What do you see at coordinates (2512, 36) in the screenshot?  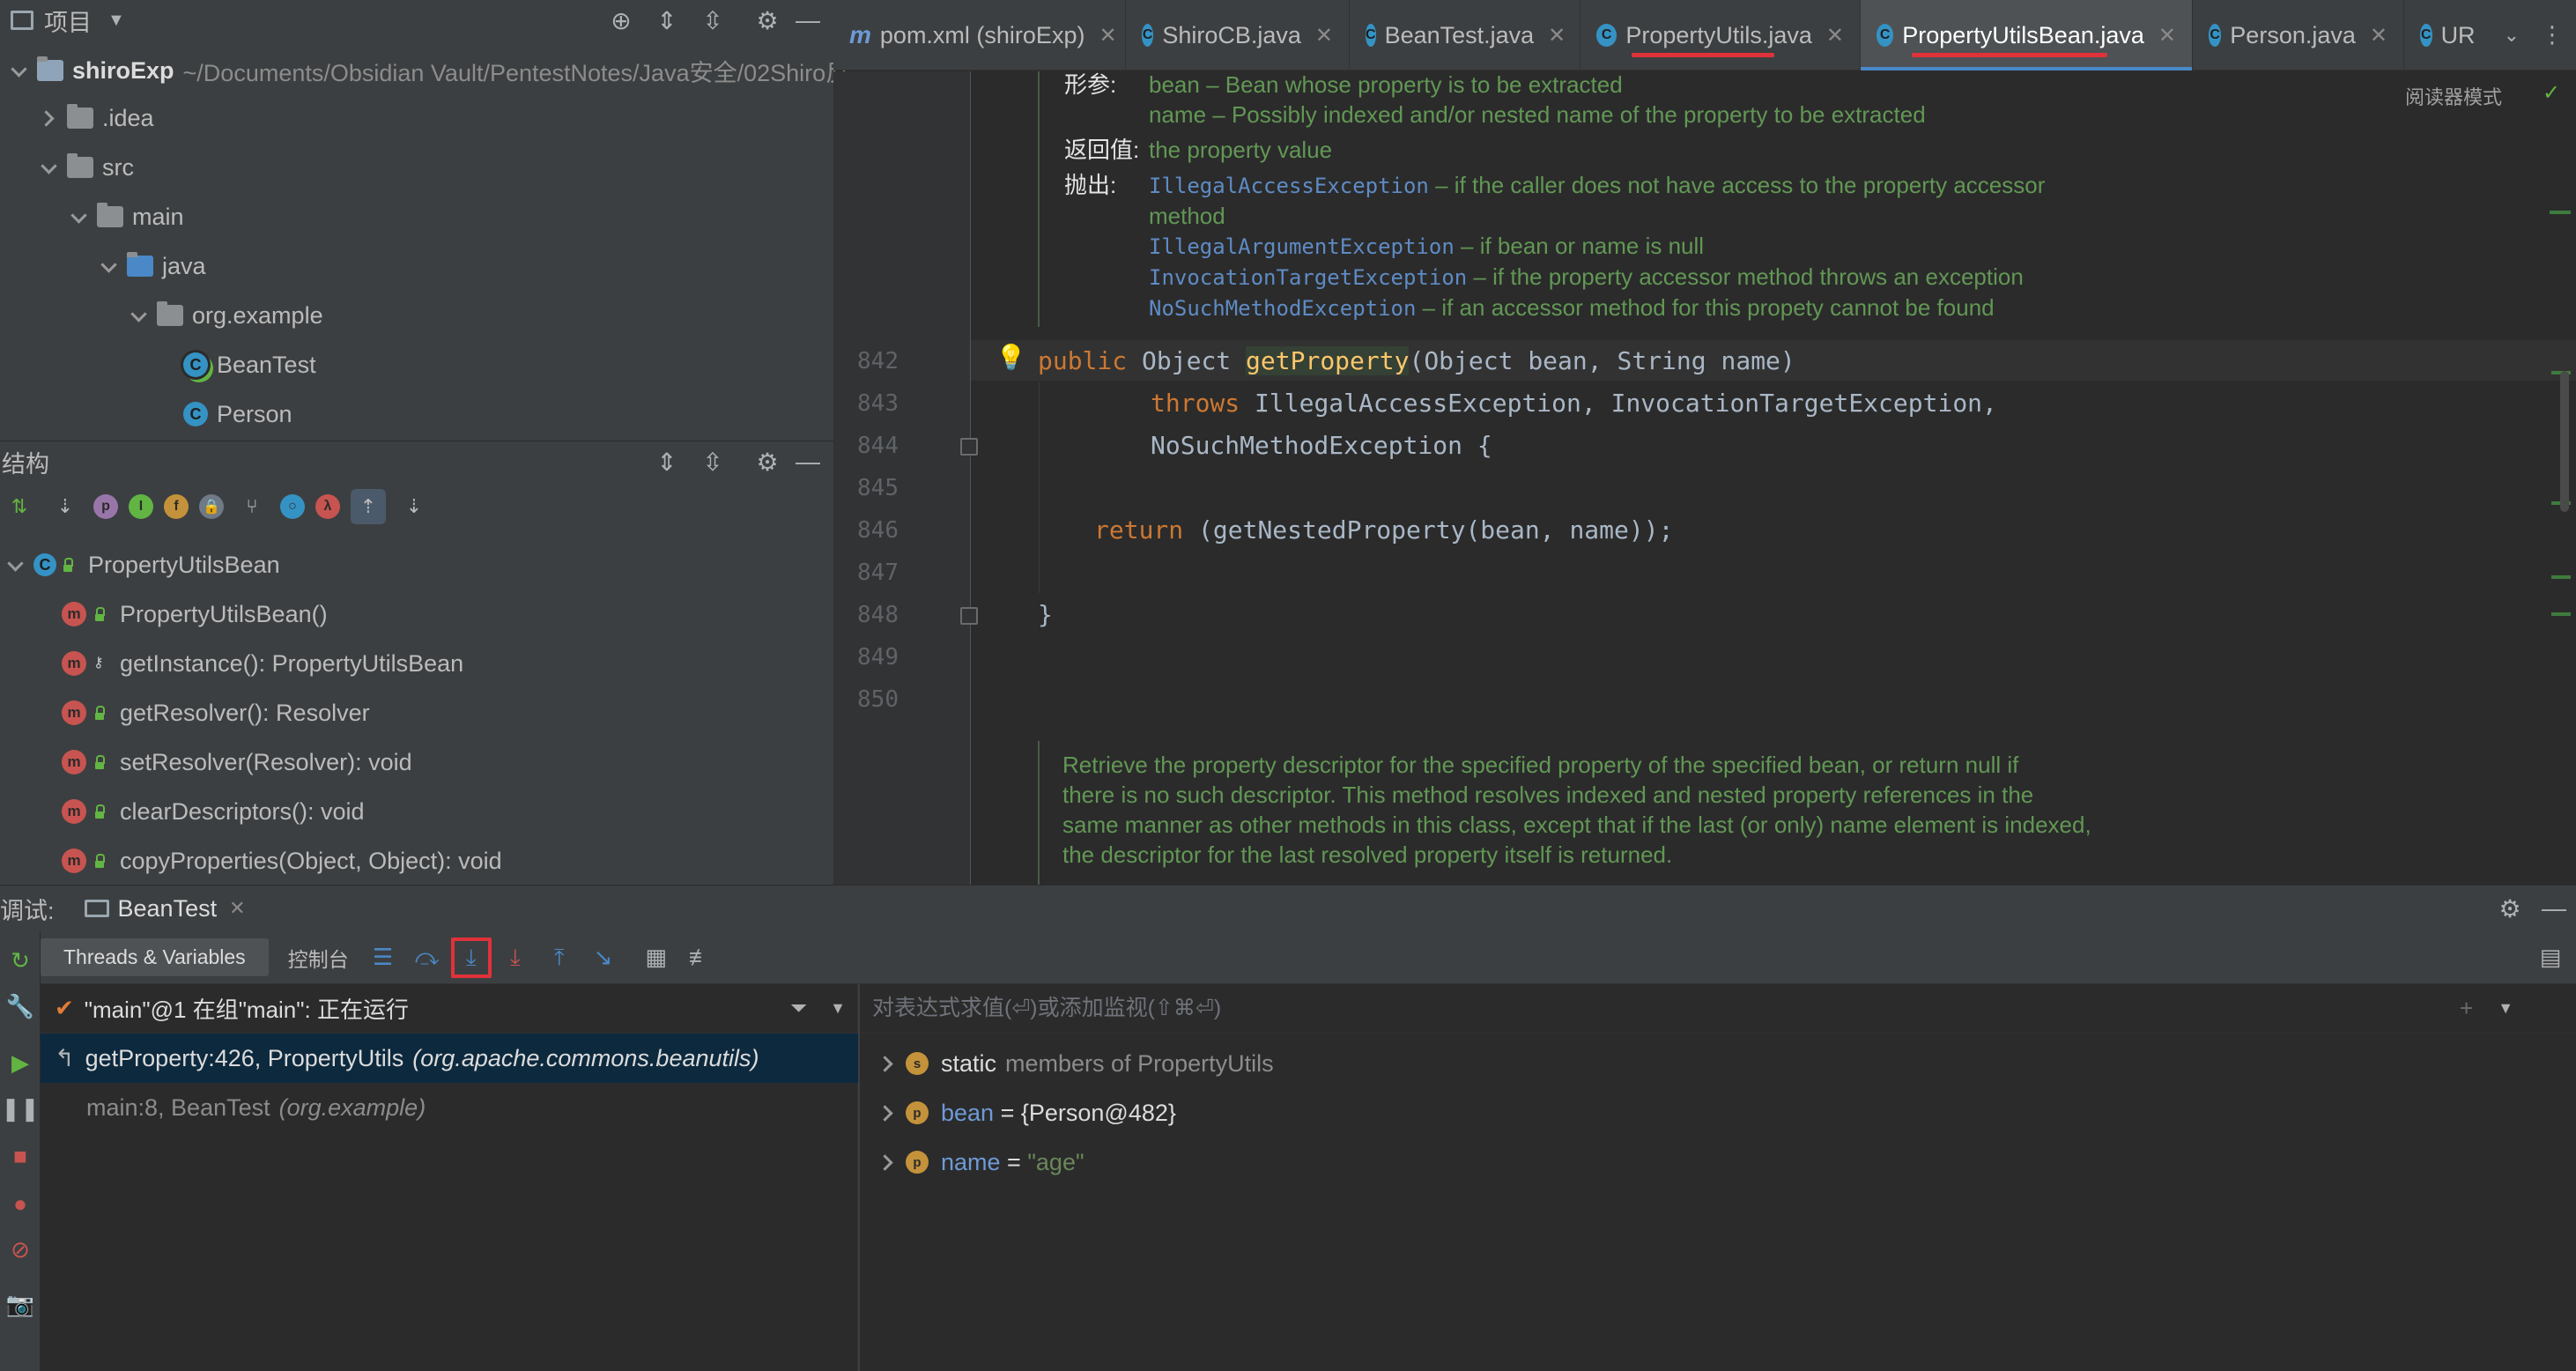 I see `chevron-down-icon: ⌄` at bounding box center [2512, 36].